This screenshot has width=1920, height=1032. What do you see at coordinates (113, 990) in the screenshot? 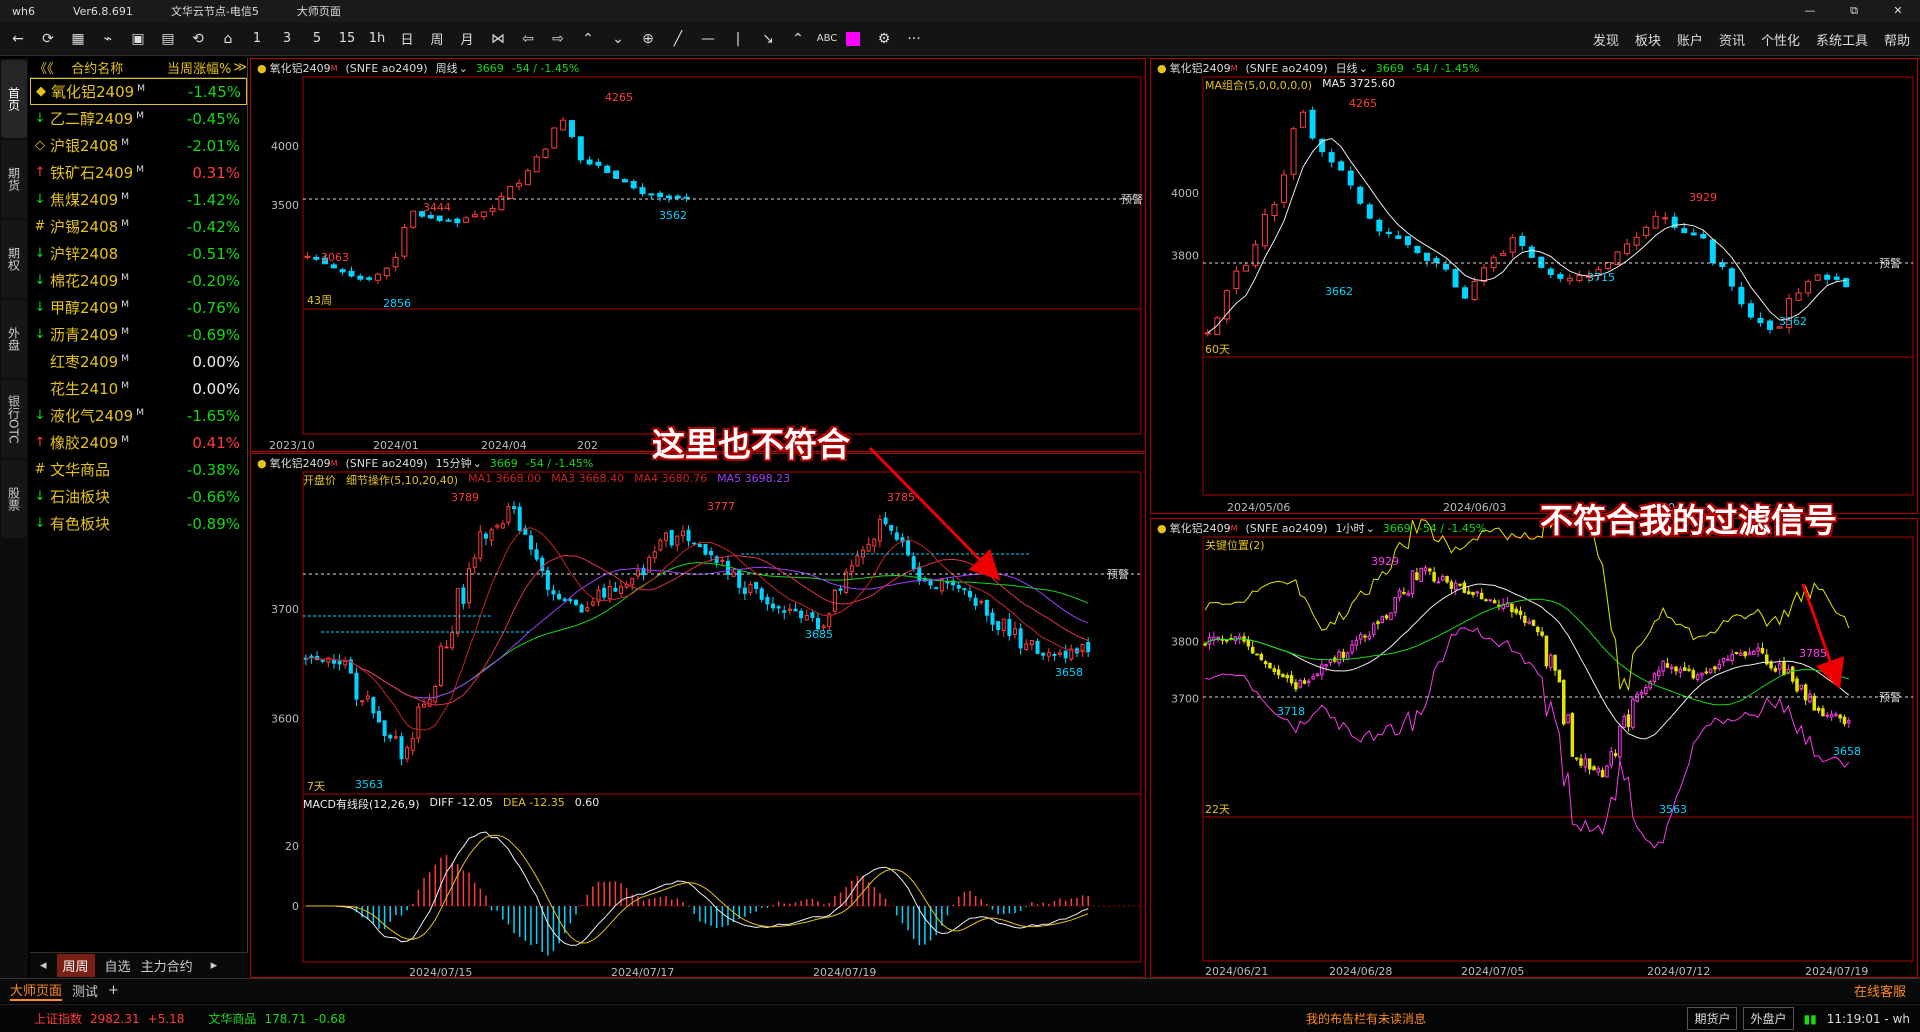
I see `add-tab-icon: +` at bounding box center [113, 990].